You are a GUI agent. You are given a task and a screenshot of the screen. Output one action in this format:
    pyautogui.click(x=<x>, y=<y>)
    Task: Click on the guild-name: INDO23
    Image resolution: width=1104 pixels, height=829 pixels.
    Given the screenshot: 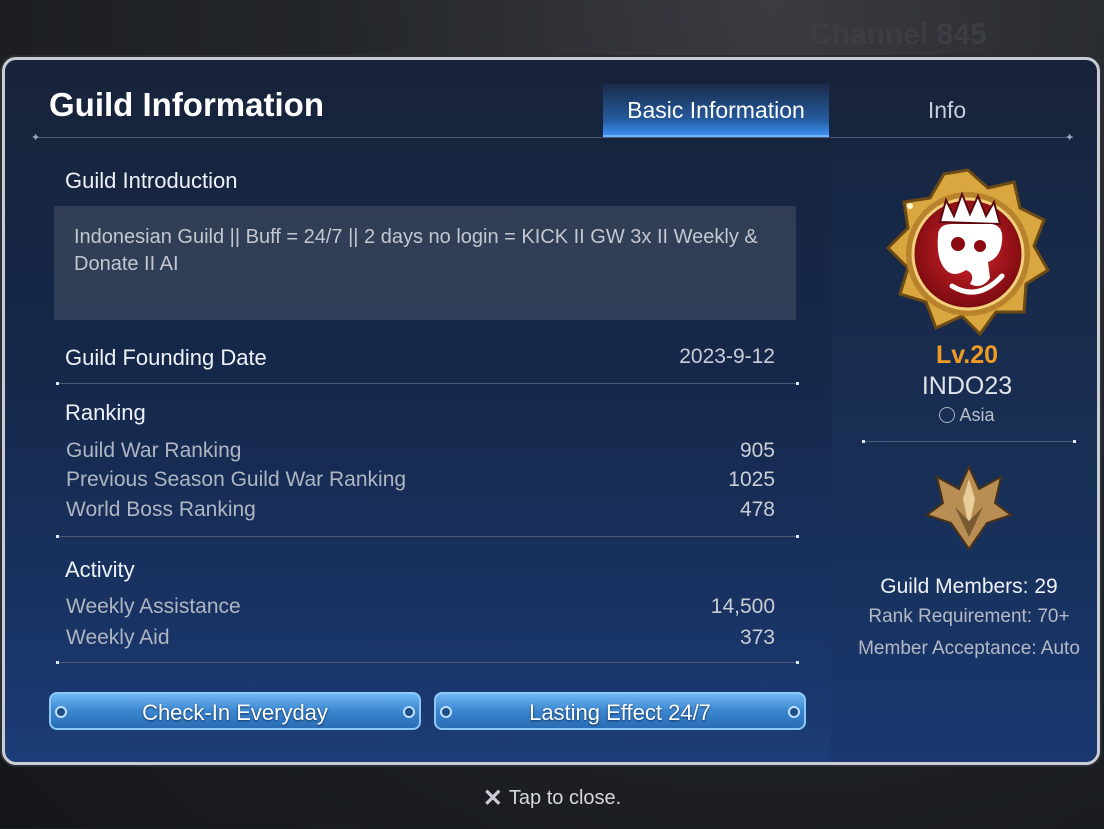 What is the action you would take?
    pyautogui.click(x=967, y=386)
    